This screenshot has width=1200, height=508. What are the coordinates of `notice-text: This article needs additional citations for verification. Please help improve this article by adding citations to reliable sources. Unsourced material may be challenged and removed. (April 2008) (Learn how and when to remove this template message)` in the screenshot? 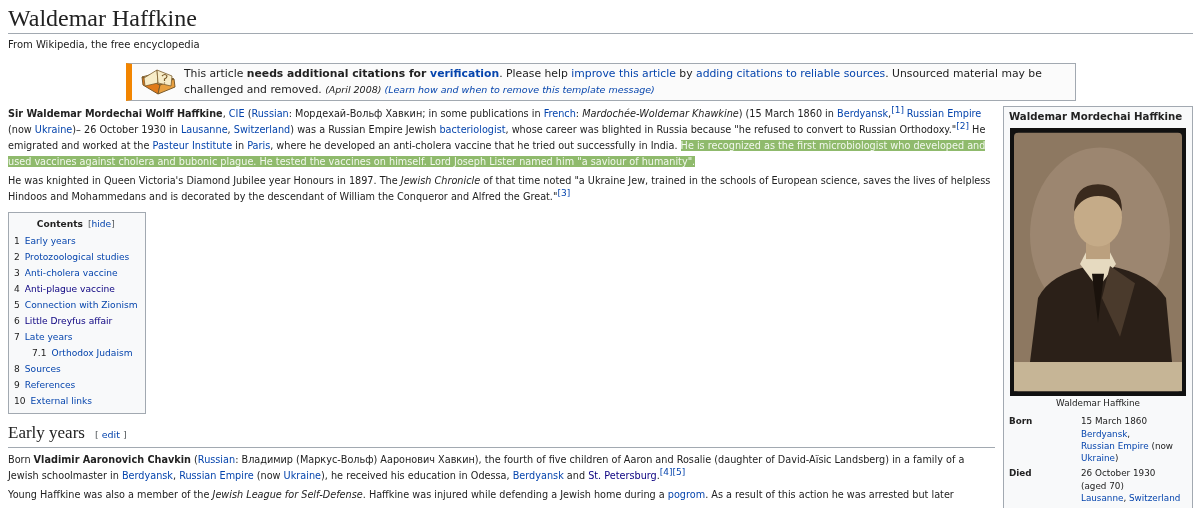 It's located at (613, 82).